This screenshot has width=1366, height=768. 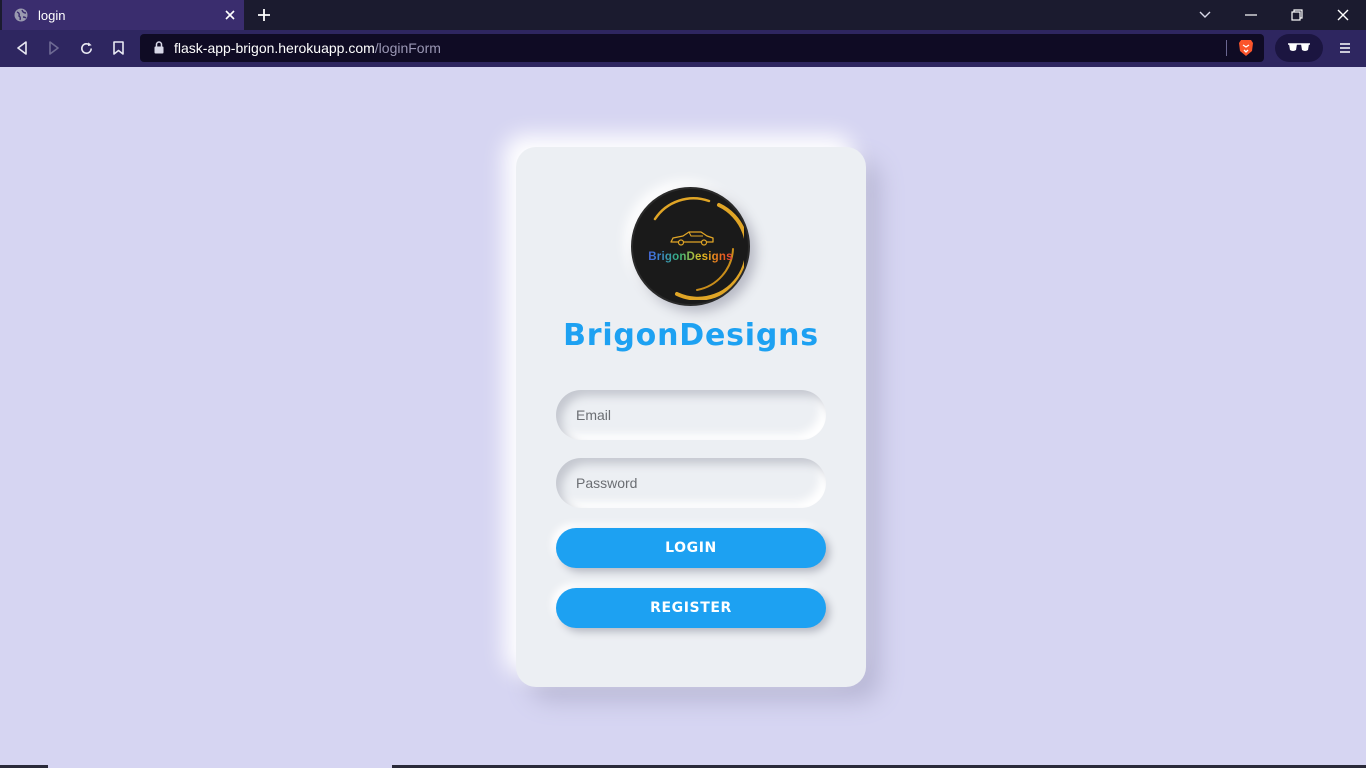 I want to click on globe-icon, so click(x=21, y=15).